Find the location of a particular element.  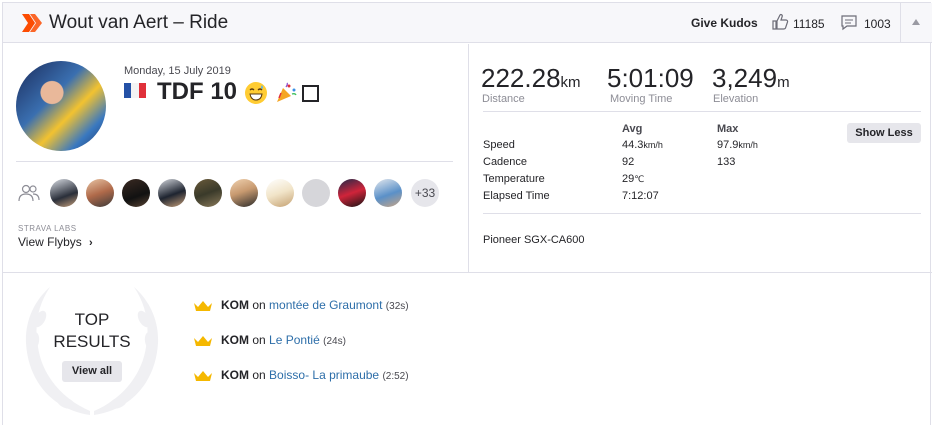

chevron-right-icon: › is located at coordinates (91, 243).